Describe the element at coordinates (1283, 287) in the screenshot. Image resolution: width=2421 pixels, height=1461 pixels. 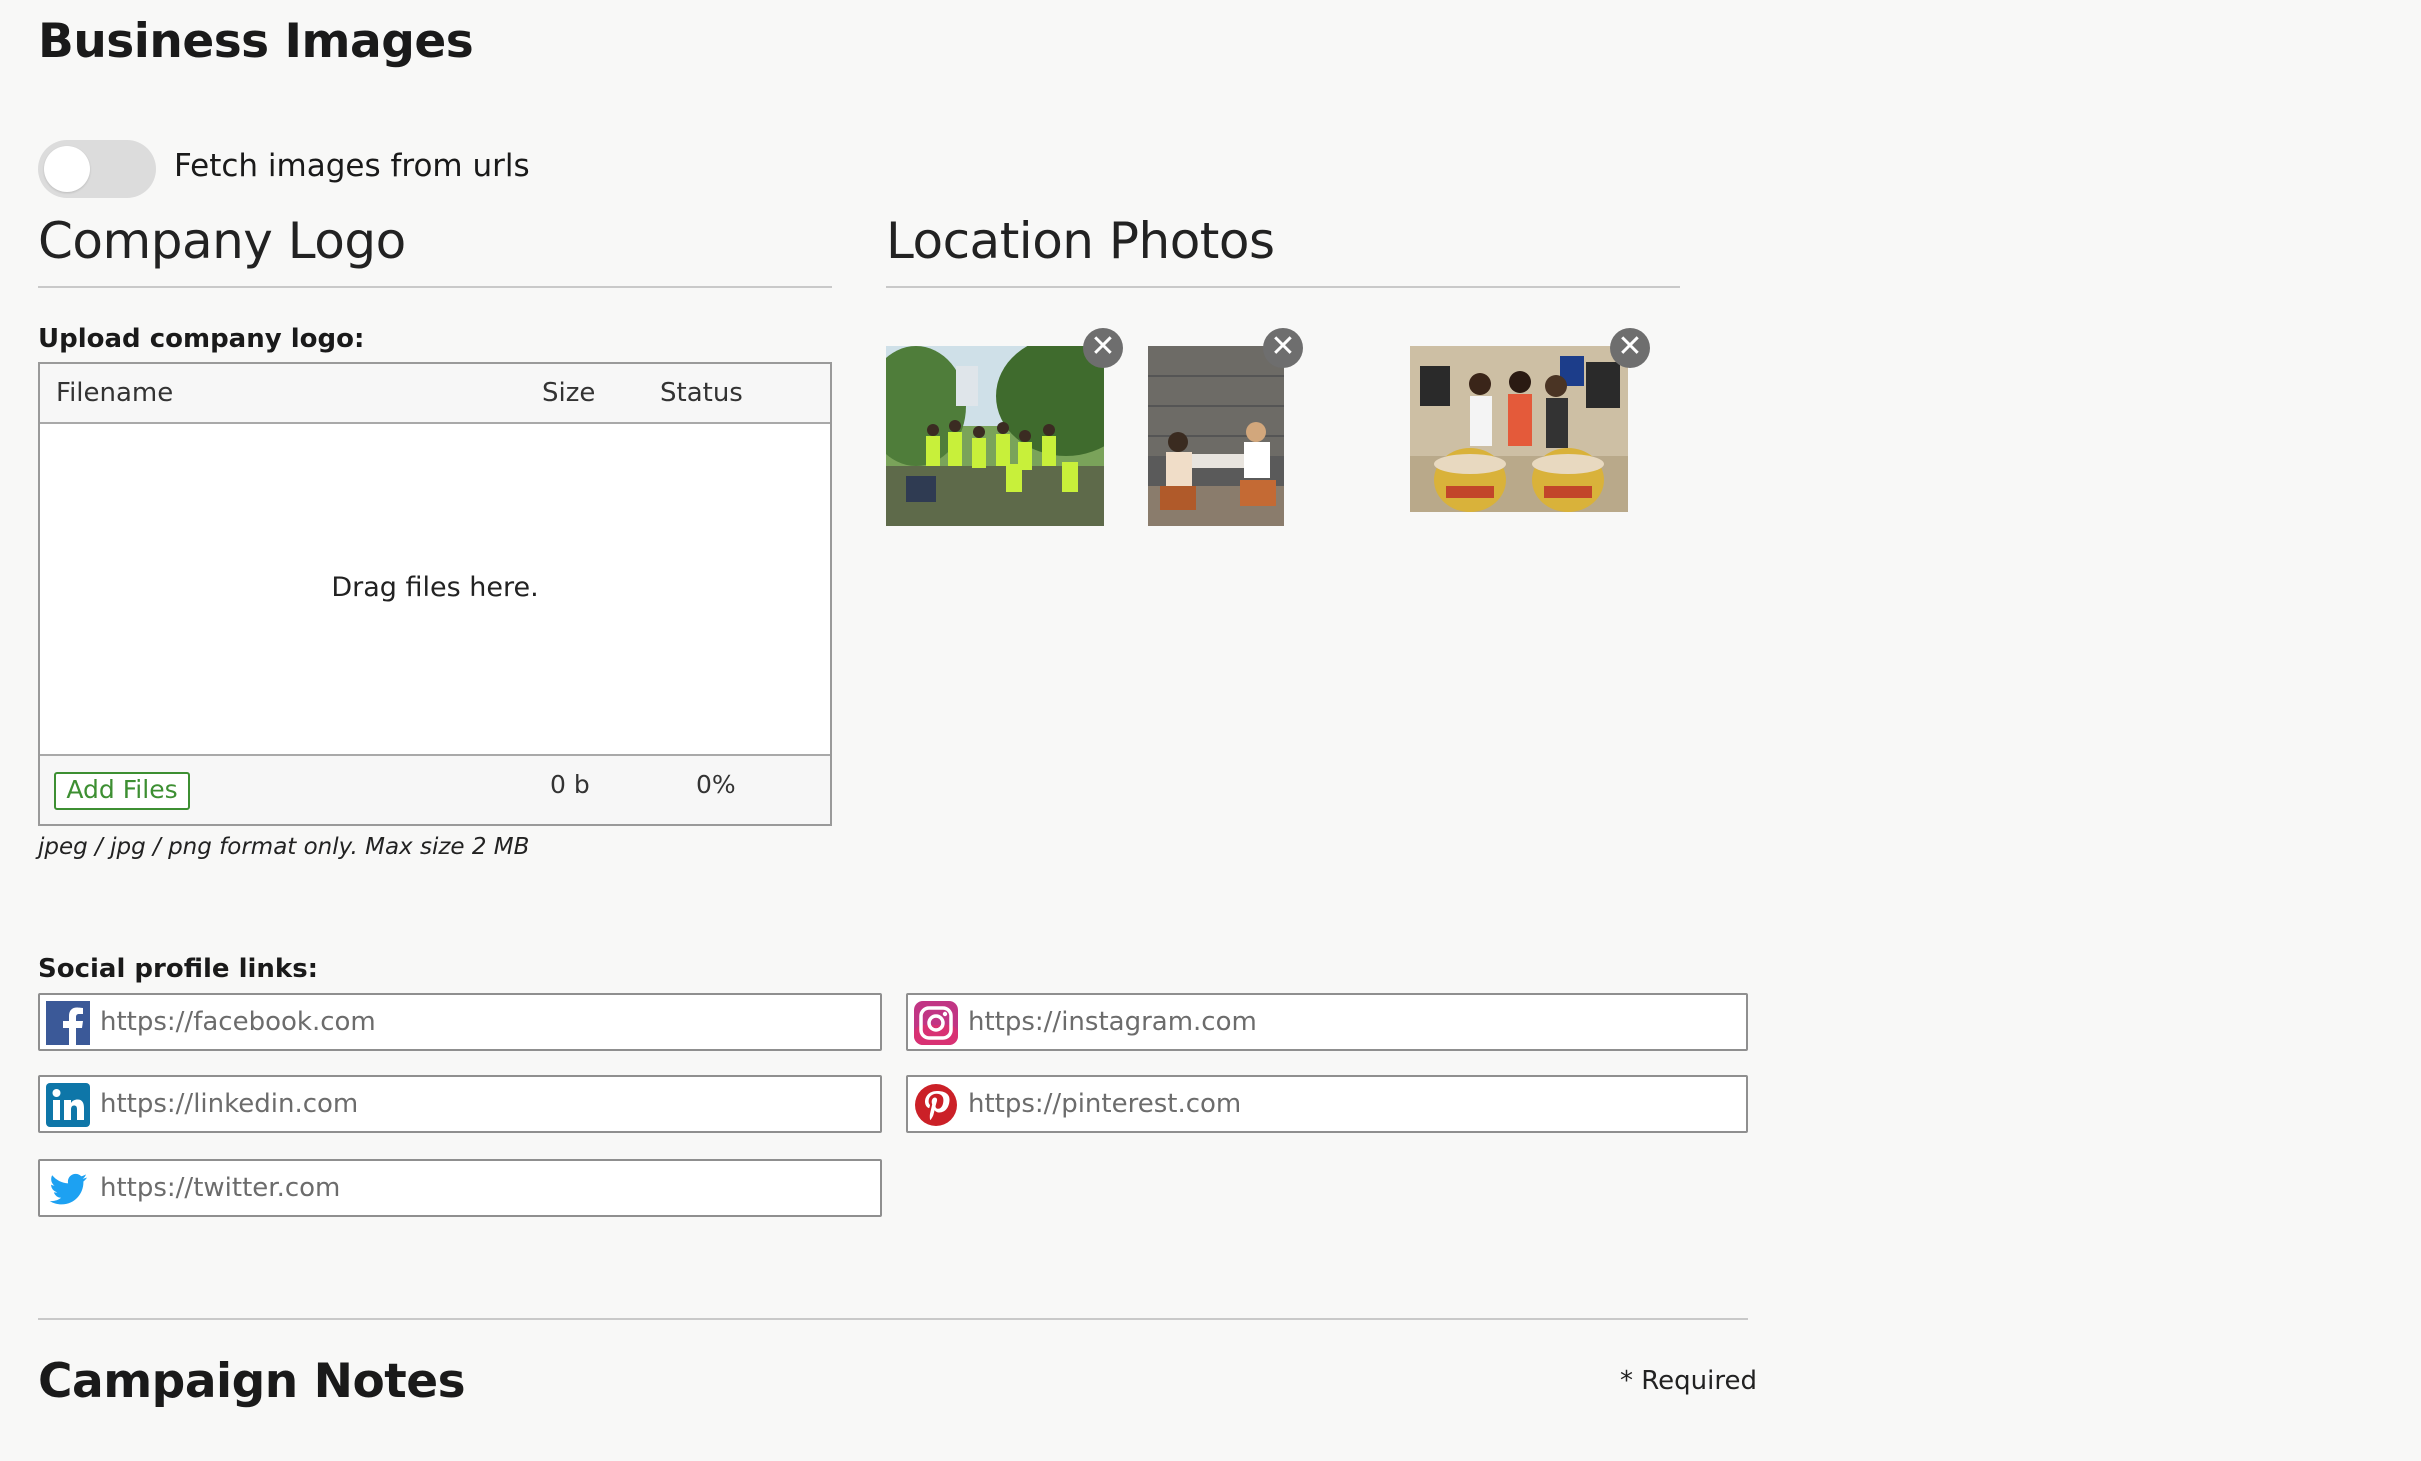
I see `location-photos-divider` at that location.